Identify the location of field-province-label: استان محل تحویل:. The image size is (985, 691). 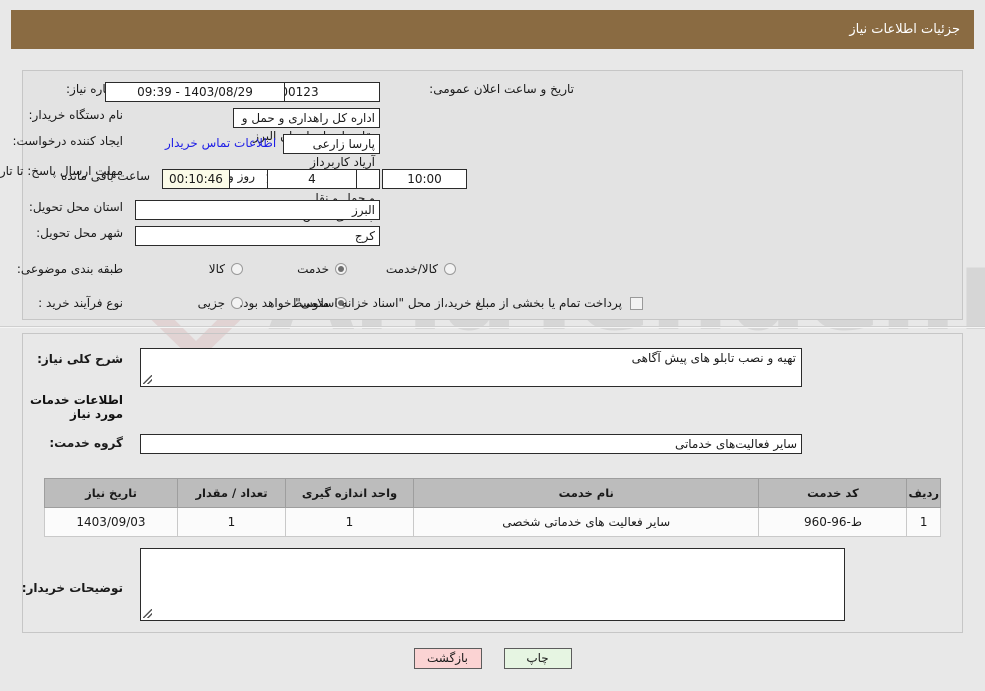
(75, 207).